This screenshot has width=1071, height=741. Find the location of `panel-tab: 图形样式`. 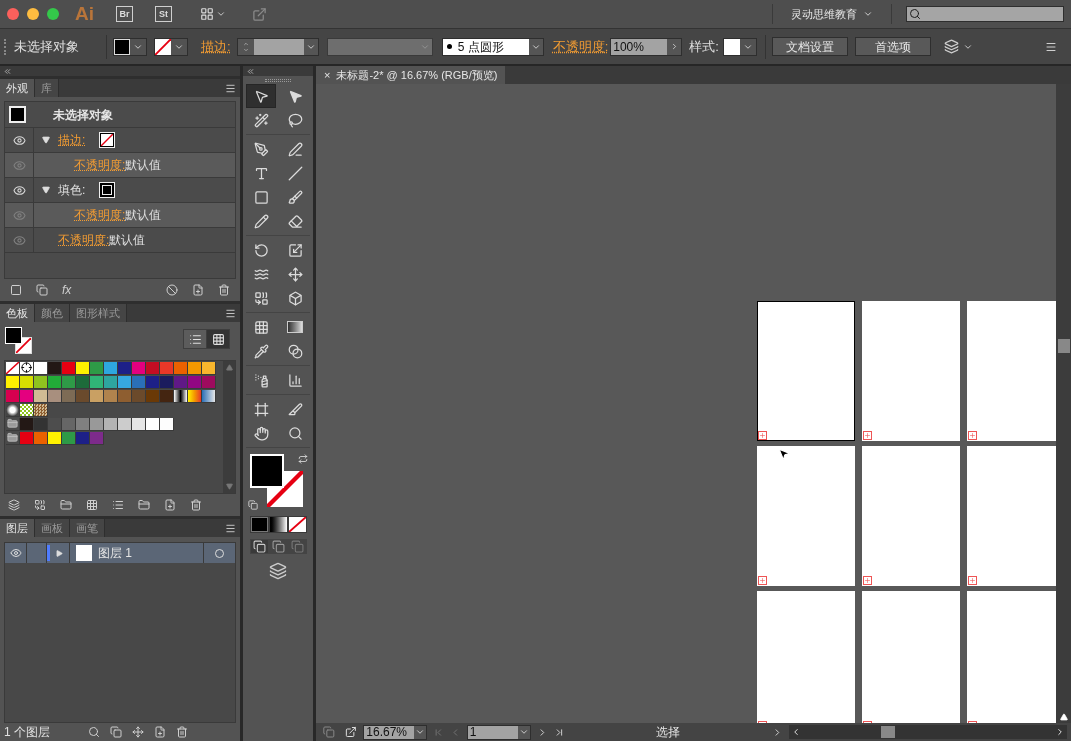

panel-tab: 图形样式 is located at coordinates (98, 313).